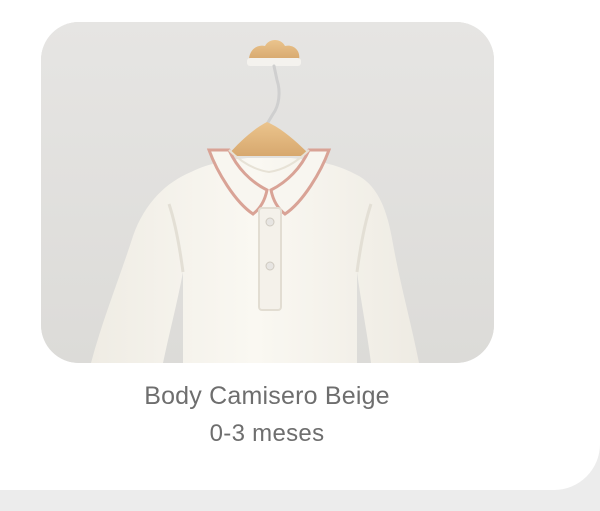 This screenshot has height=511, width=600. What do you see at coordinates (267, 396) in the screenshot?
I see `product-name: Body Camisero Beige` at bounding box center [267, 396].